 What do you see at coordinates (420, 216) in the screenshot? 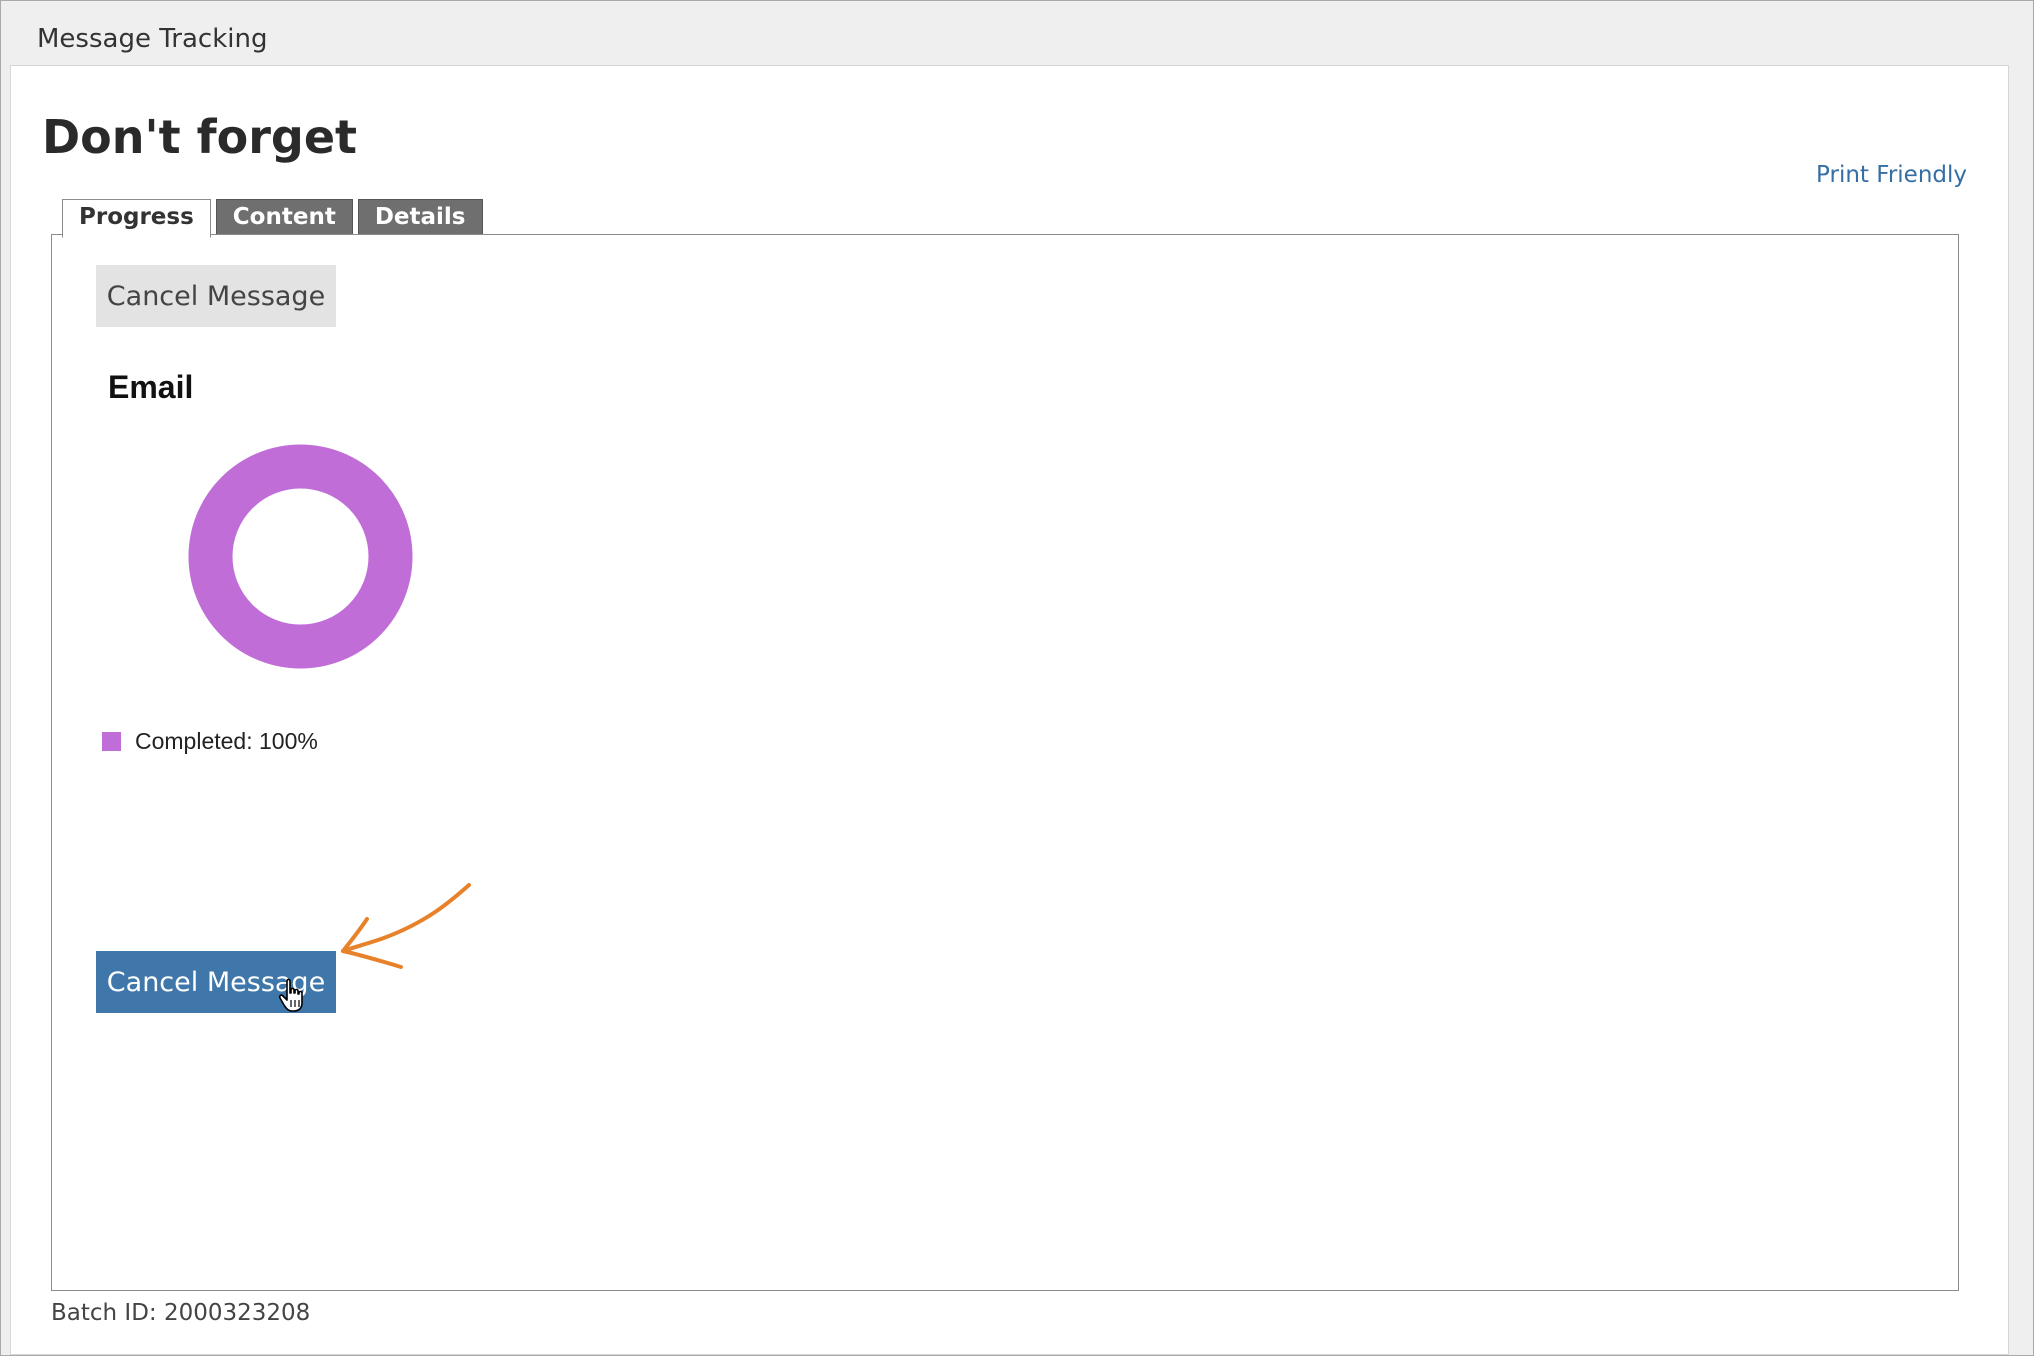
I see `tab-details: Details` at bounding box center [420, 216].